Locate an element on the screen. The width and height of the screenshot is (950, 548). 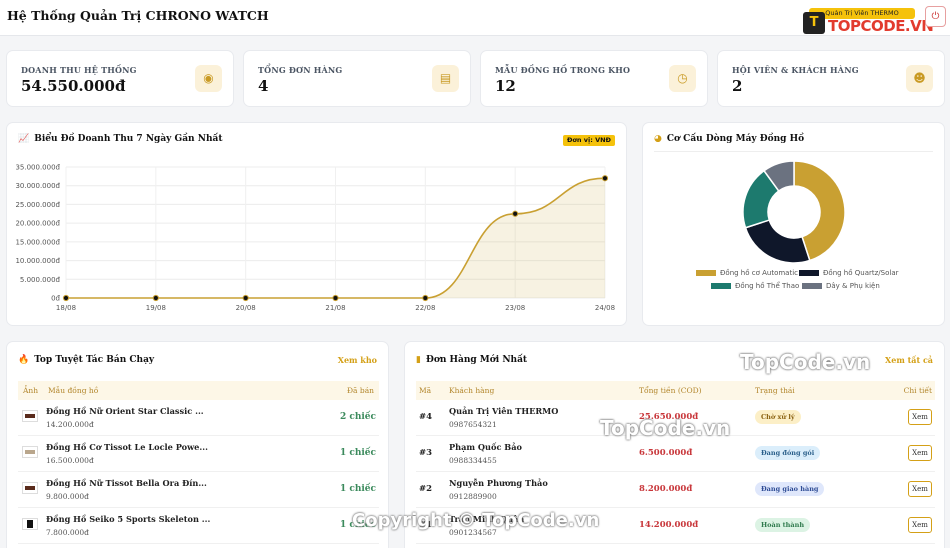
customer-name: Quản Trị Viên THERMO is located at coordinates (504, 411).